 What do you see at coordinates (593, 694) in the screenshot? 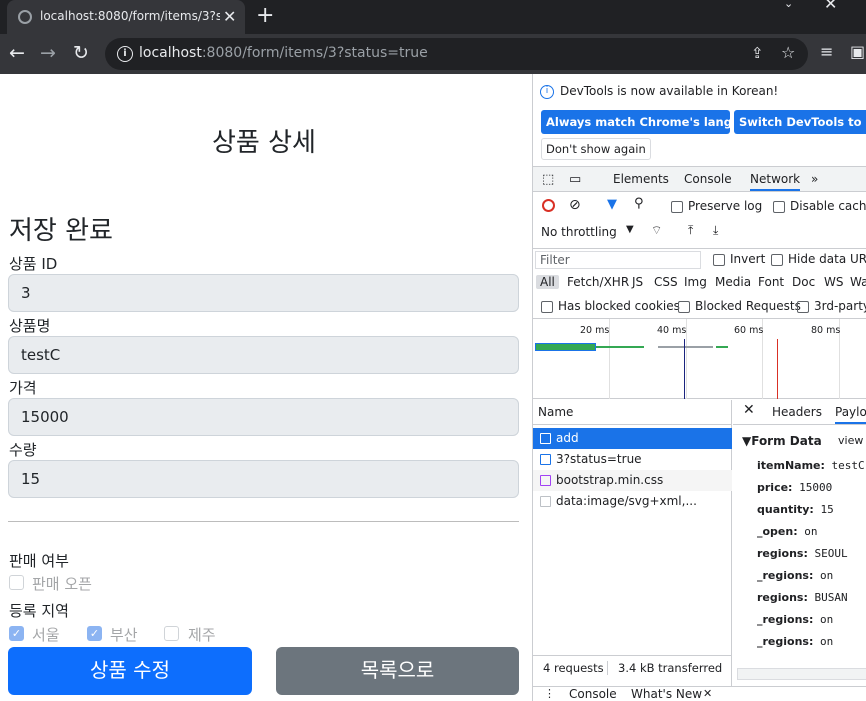
I see `drawer-tab-console: Console` at bounding box center [593, 694].